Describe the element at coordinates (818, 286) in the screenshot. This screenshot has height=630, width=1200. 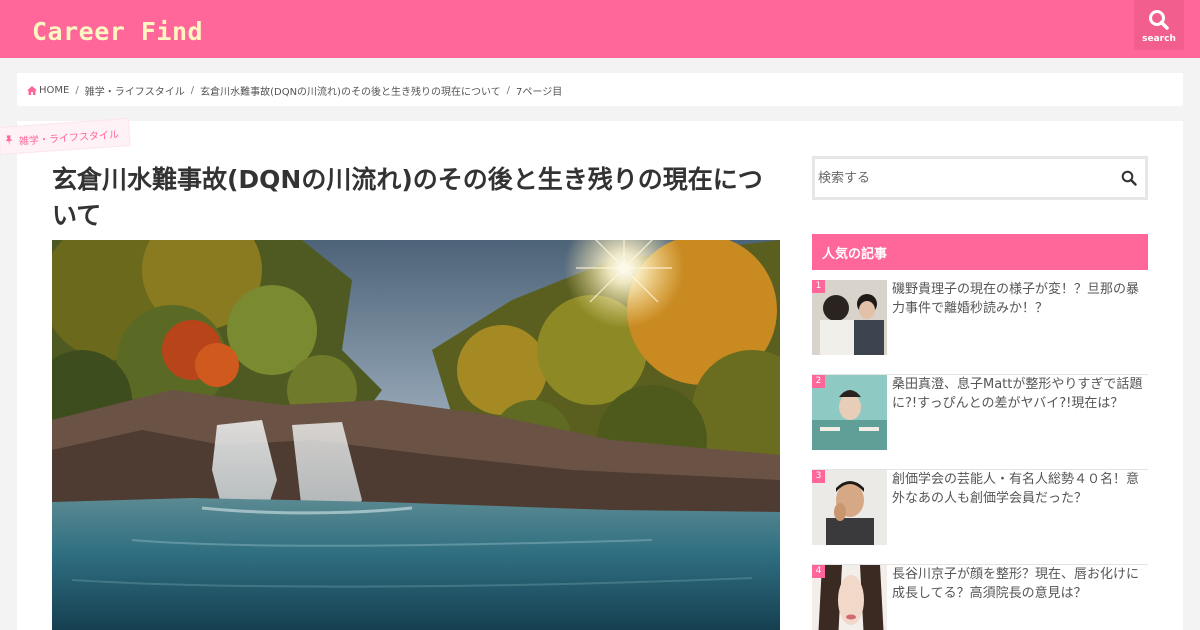
I see `popular-rank-badge: 1` at that location.